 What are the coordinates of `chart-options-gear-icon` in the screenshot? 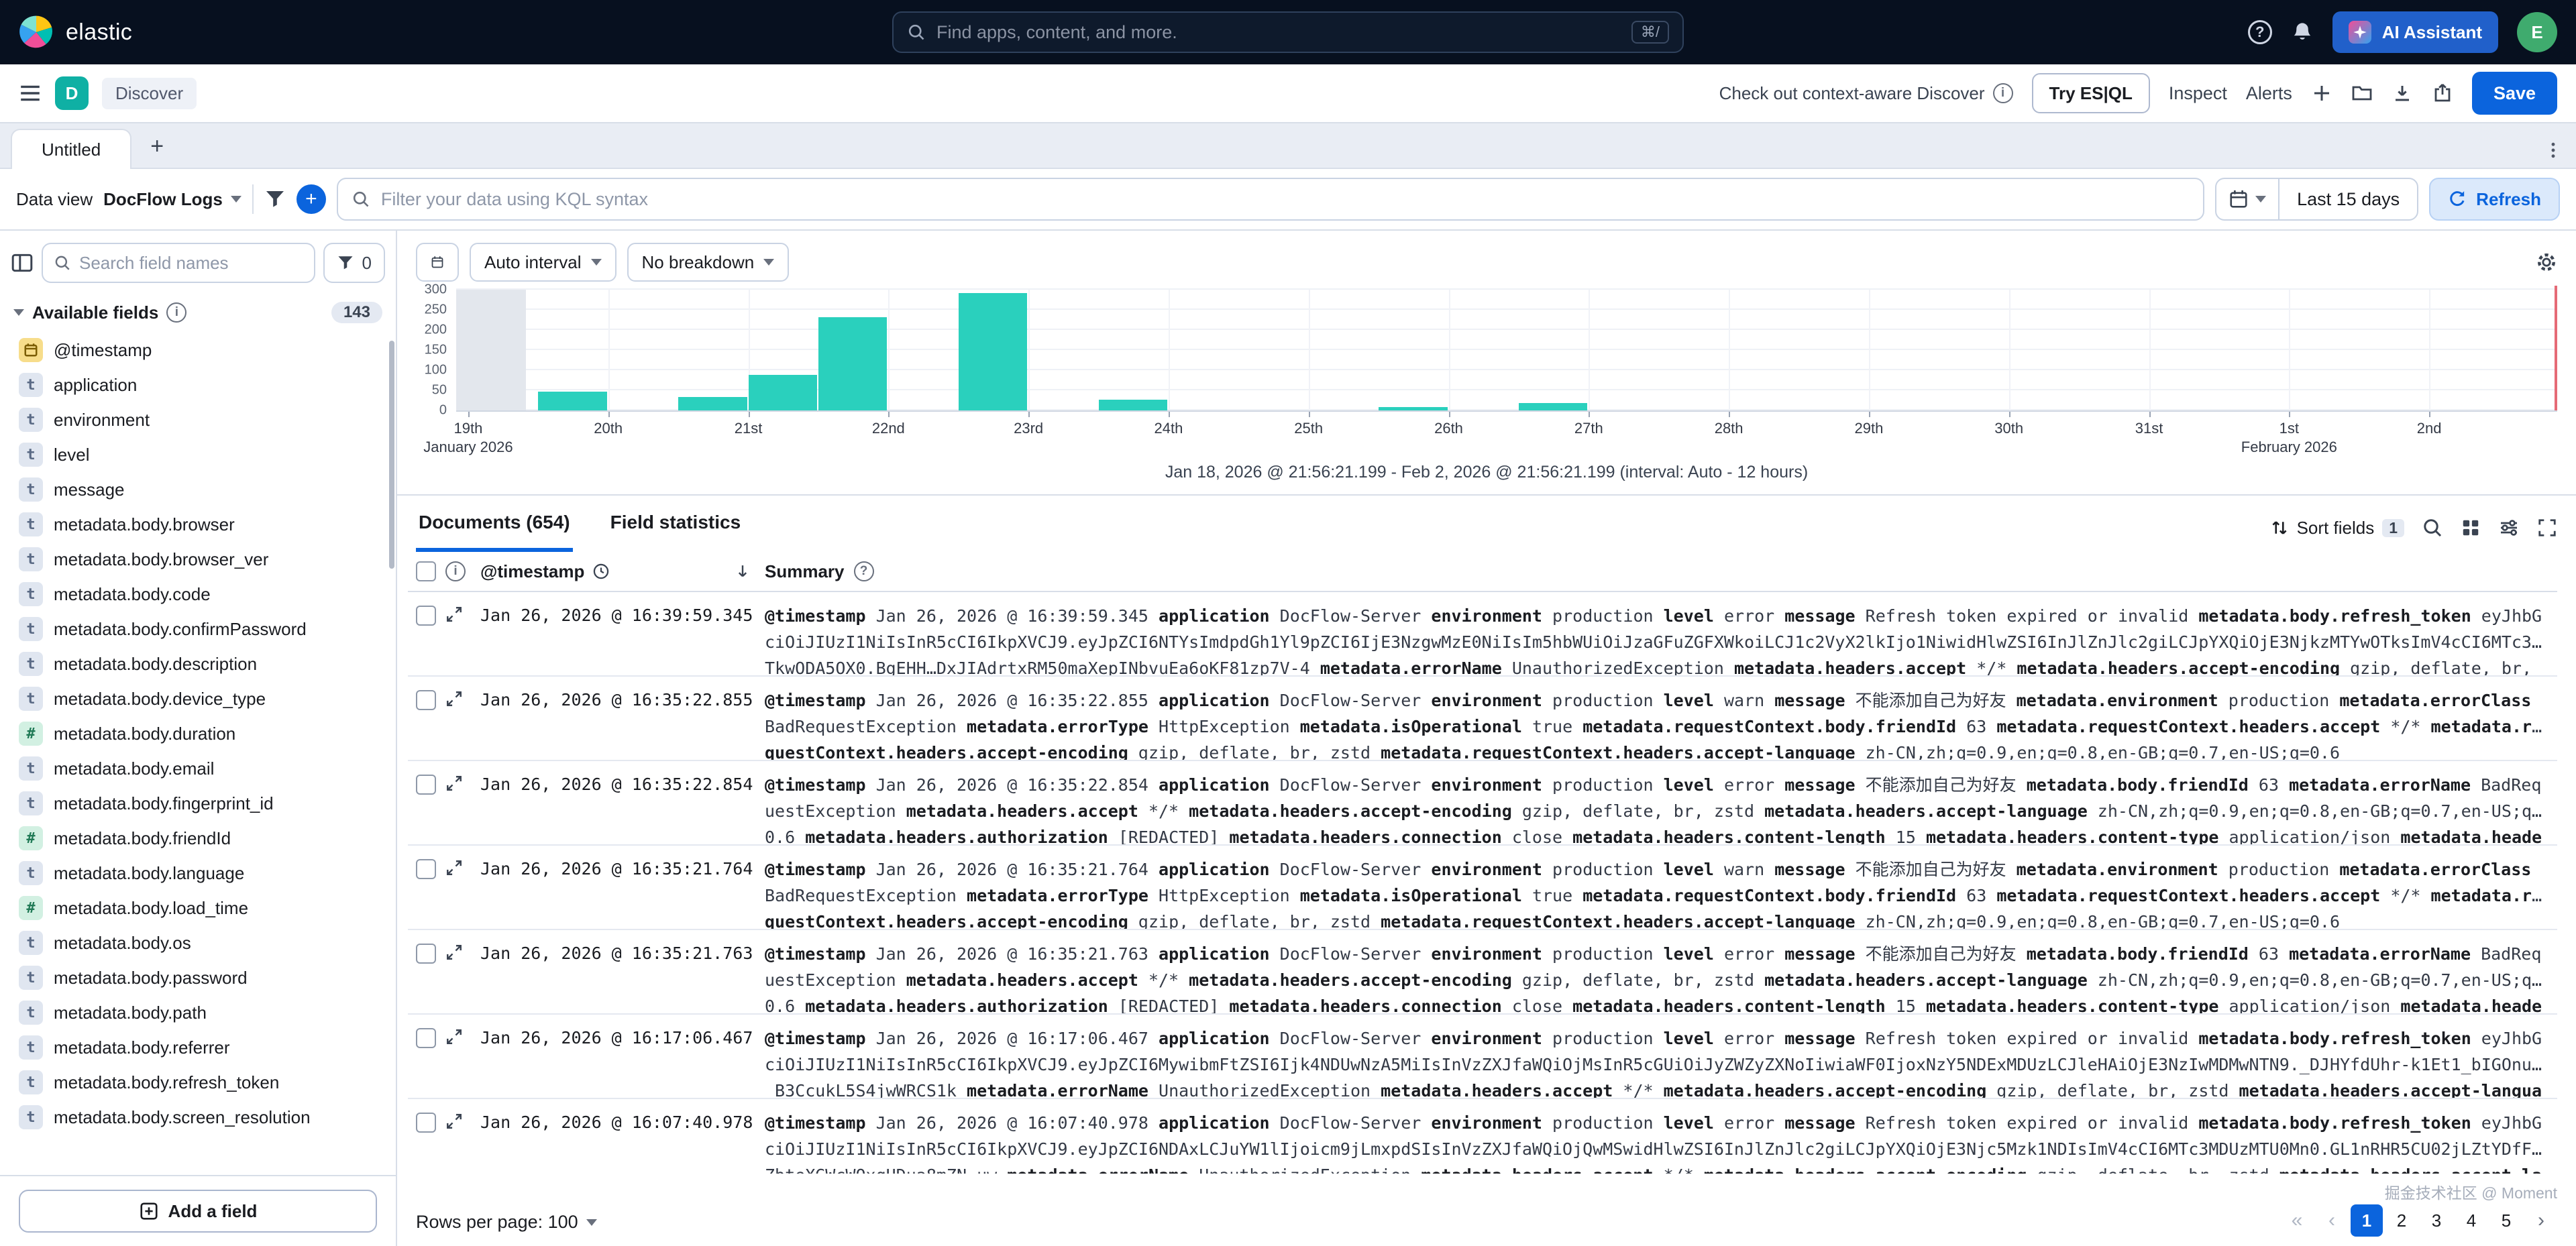 It's located at (2546, 262).